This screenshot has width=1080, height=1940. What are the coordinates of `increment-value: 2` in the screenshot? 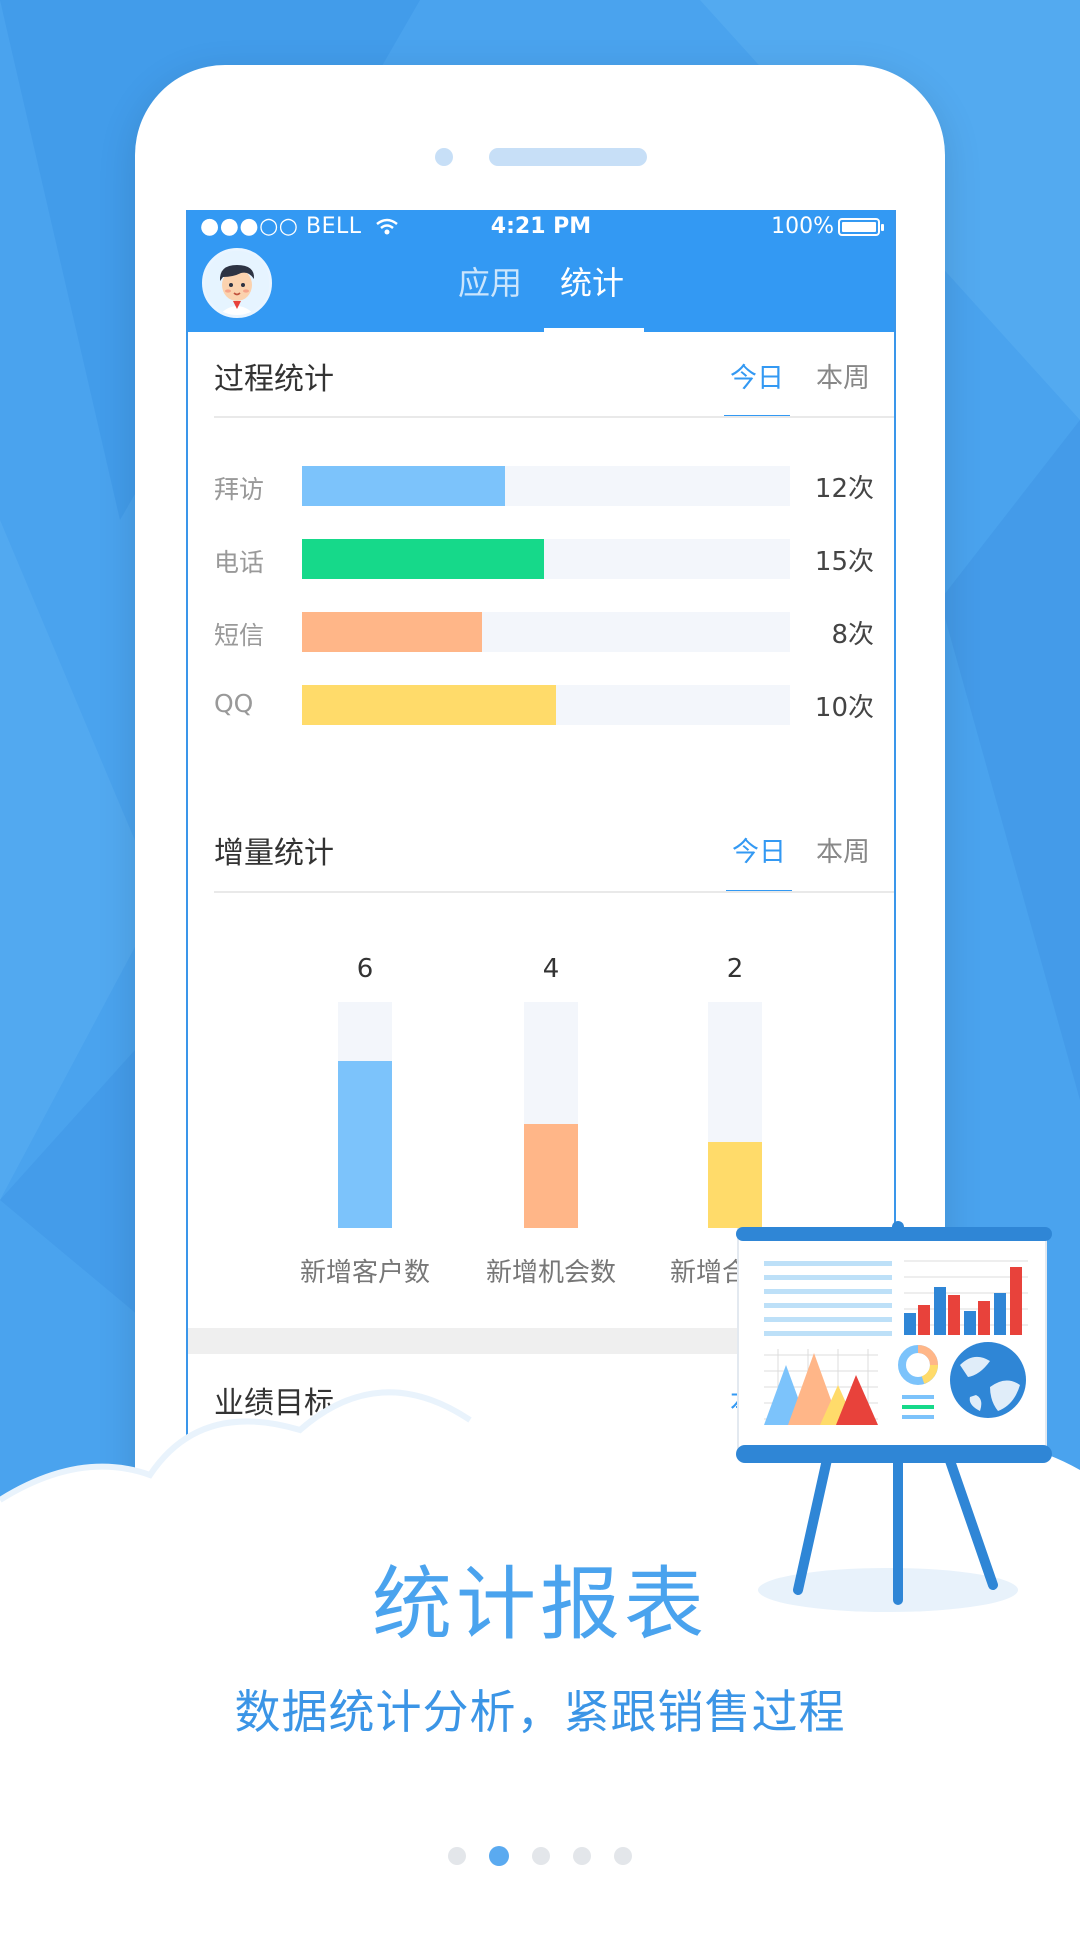 It's located at (735, 969).